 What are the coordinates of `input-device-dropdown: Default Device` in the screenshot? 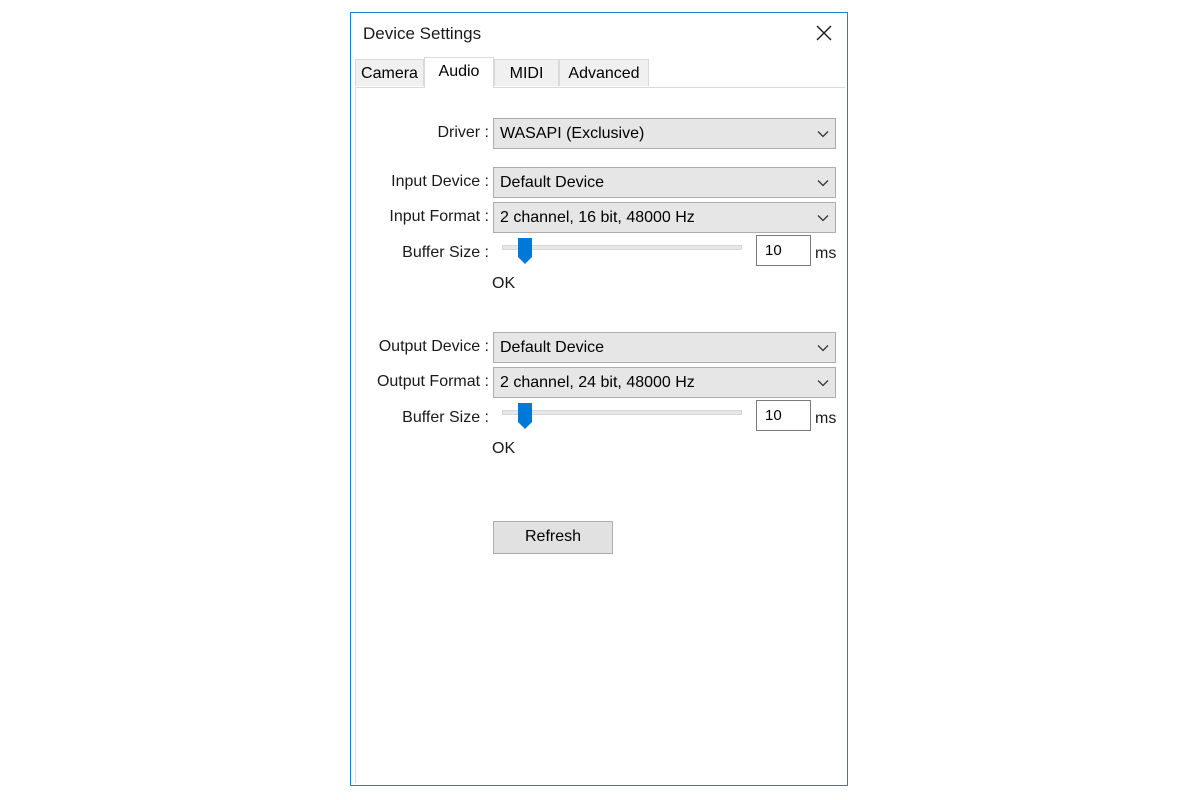 It's located at (664, 182).